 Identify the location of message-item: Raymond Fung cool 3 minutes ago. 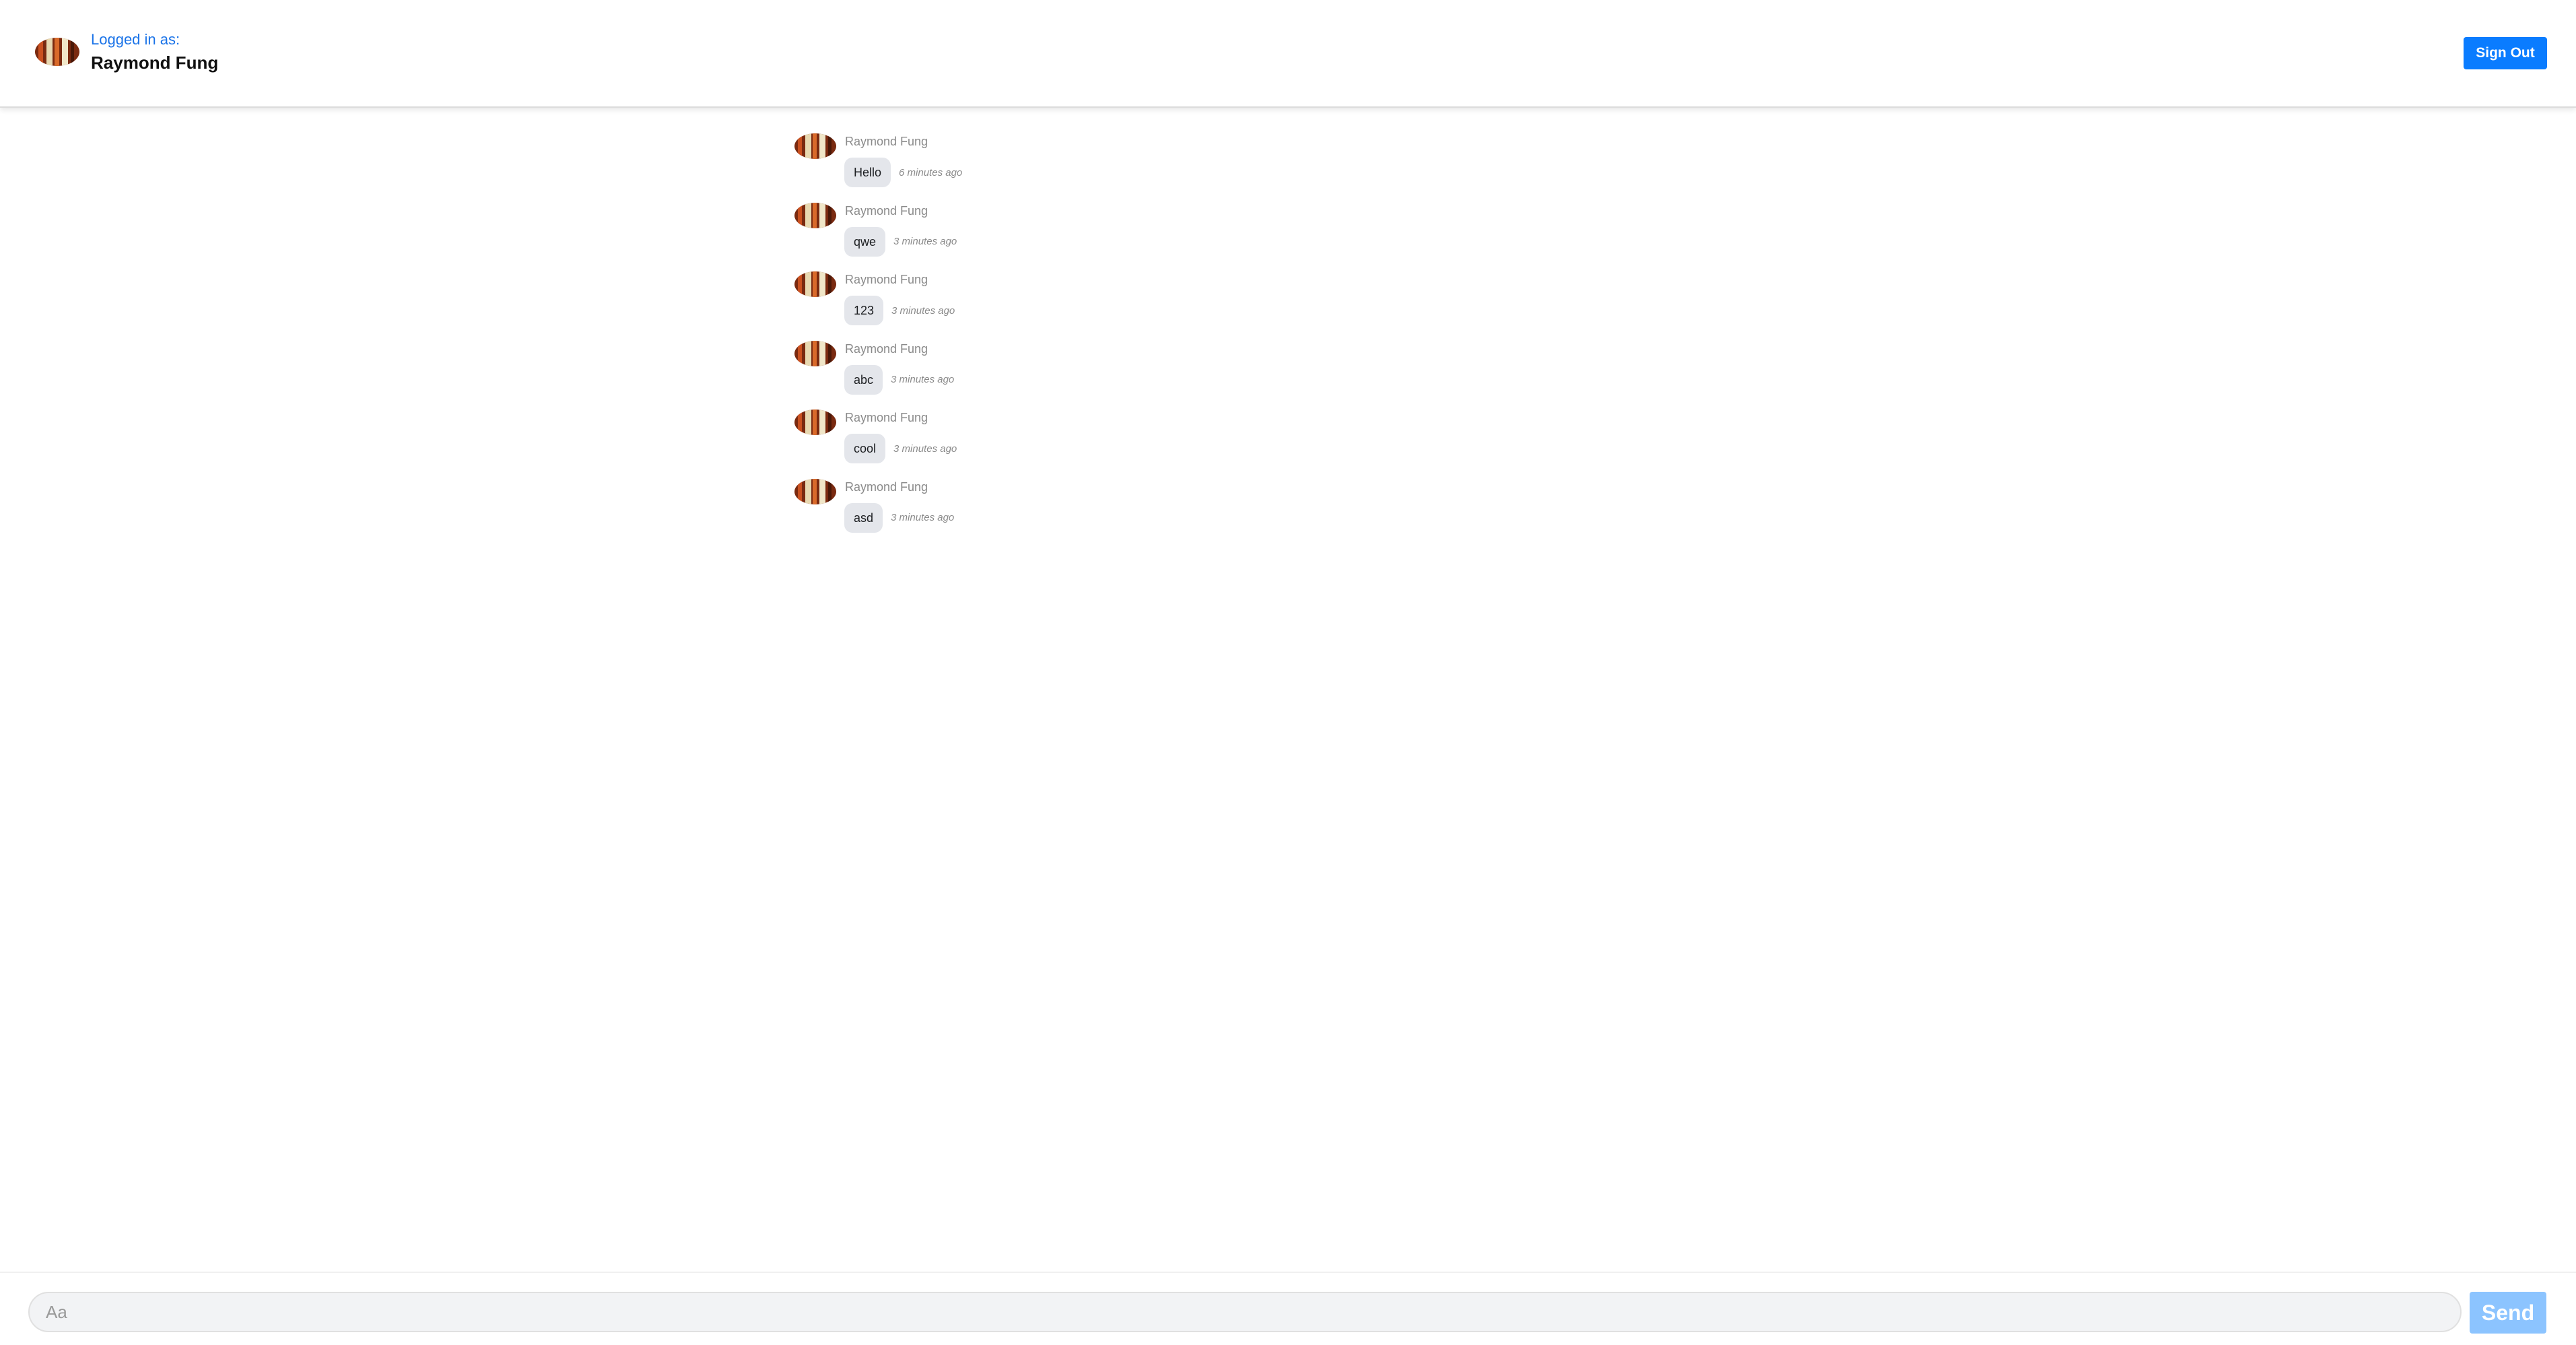
(1263, 438).